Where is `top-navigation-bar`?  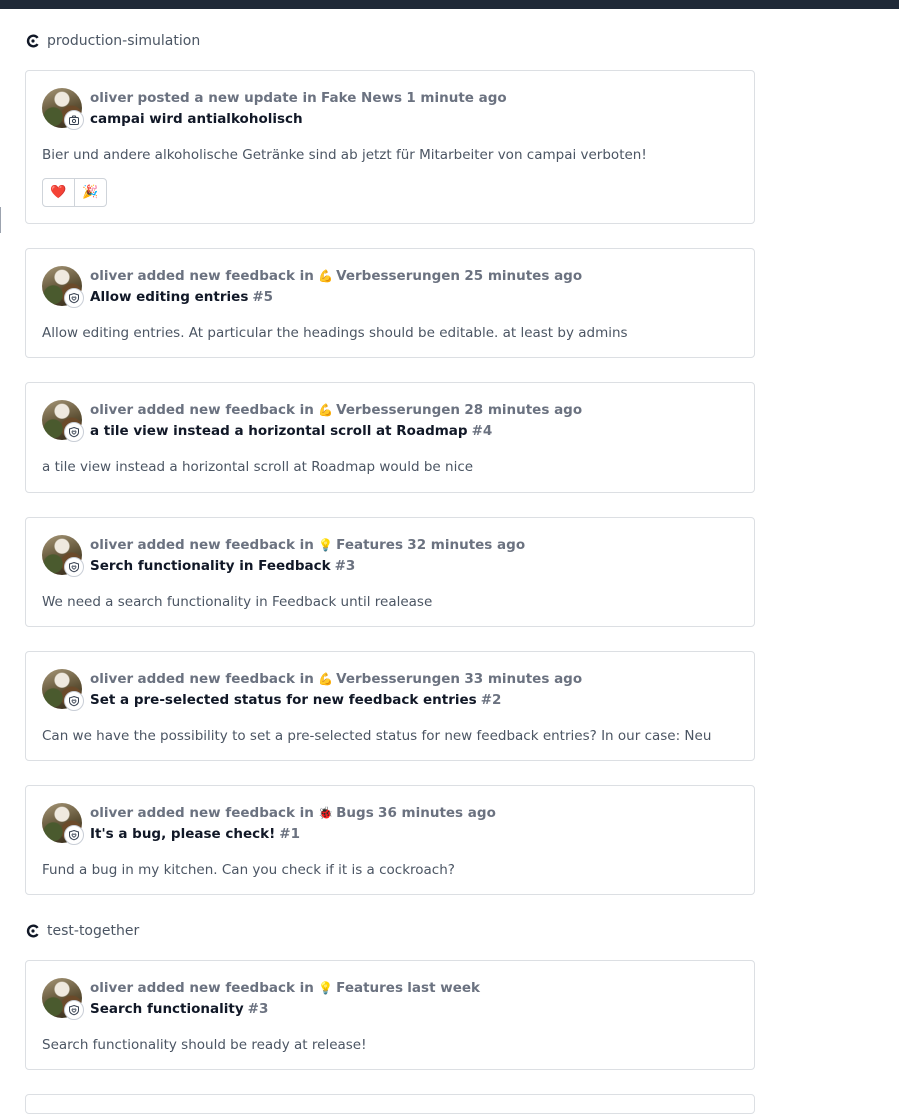 top-navigation-bar is located at coordinates (449, 4).